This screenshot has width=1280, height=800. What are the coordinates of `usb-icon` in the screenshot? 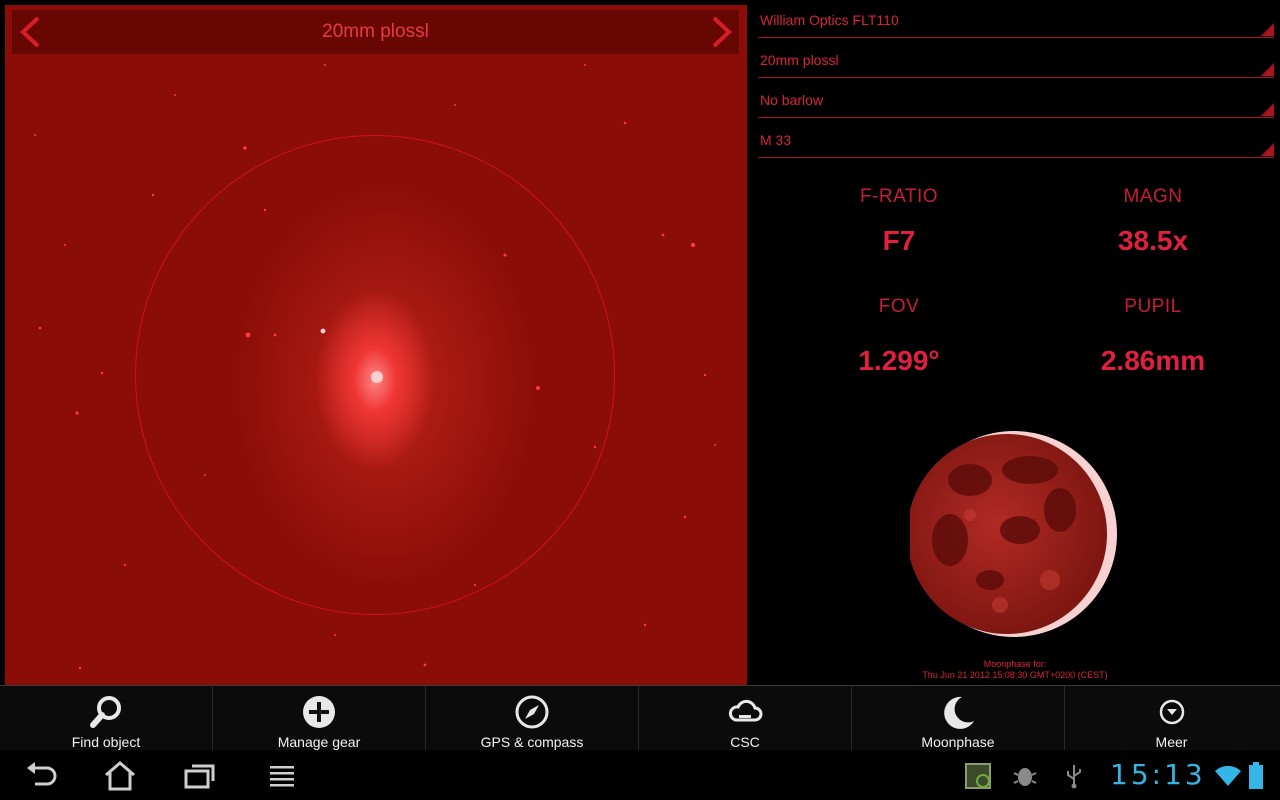 It's located at (1074, 777).